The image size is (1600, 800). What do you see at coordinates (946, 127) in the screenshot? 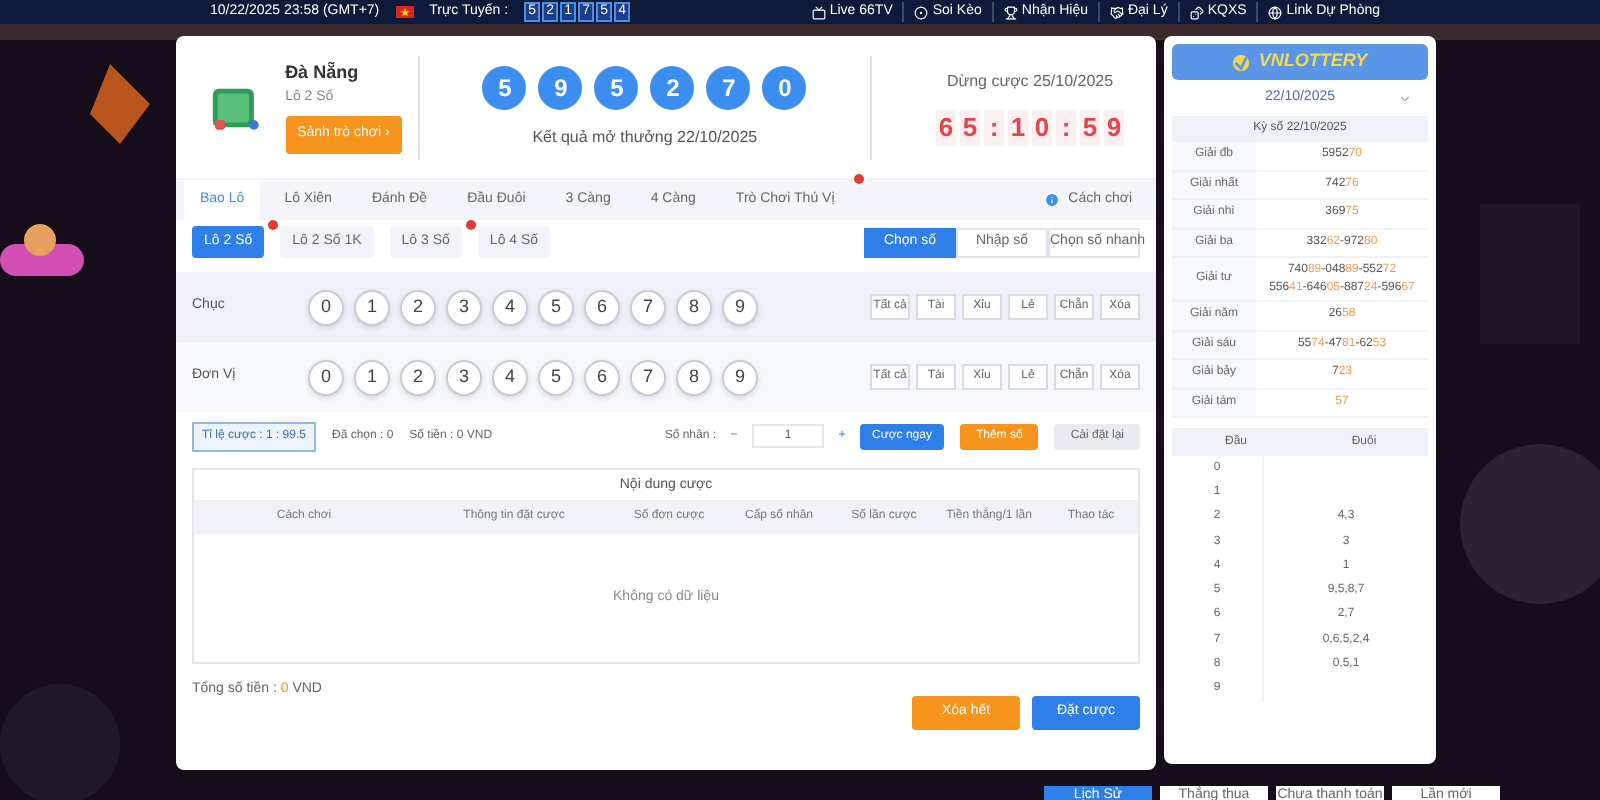
I see `countdown-digit: 6` at bounding box center [946, 127].